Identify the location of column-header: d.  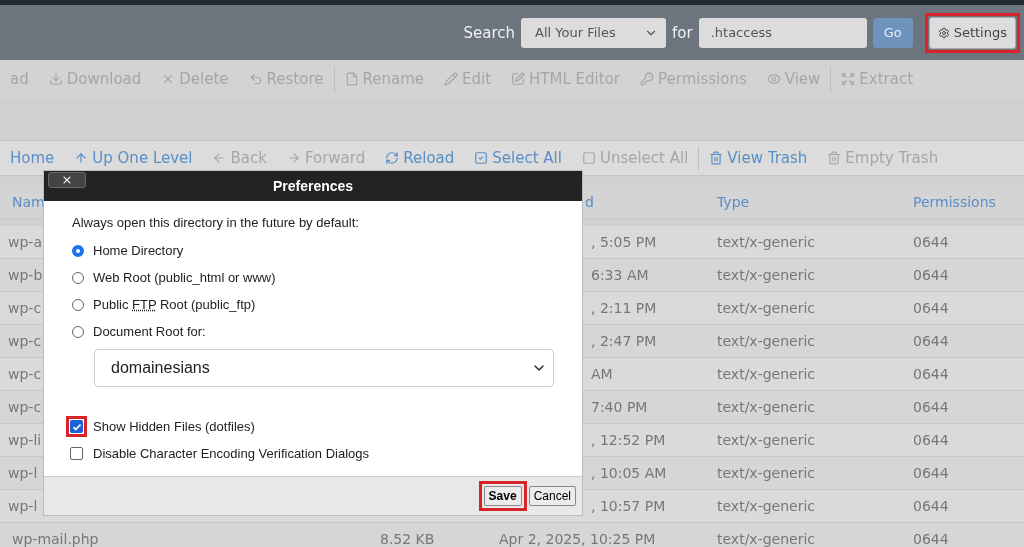
(589, 201).